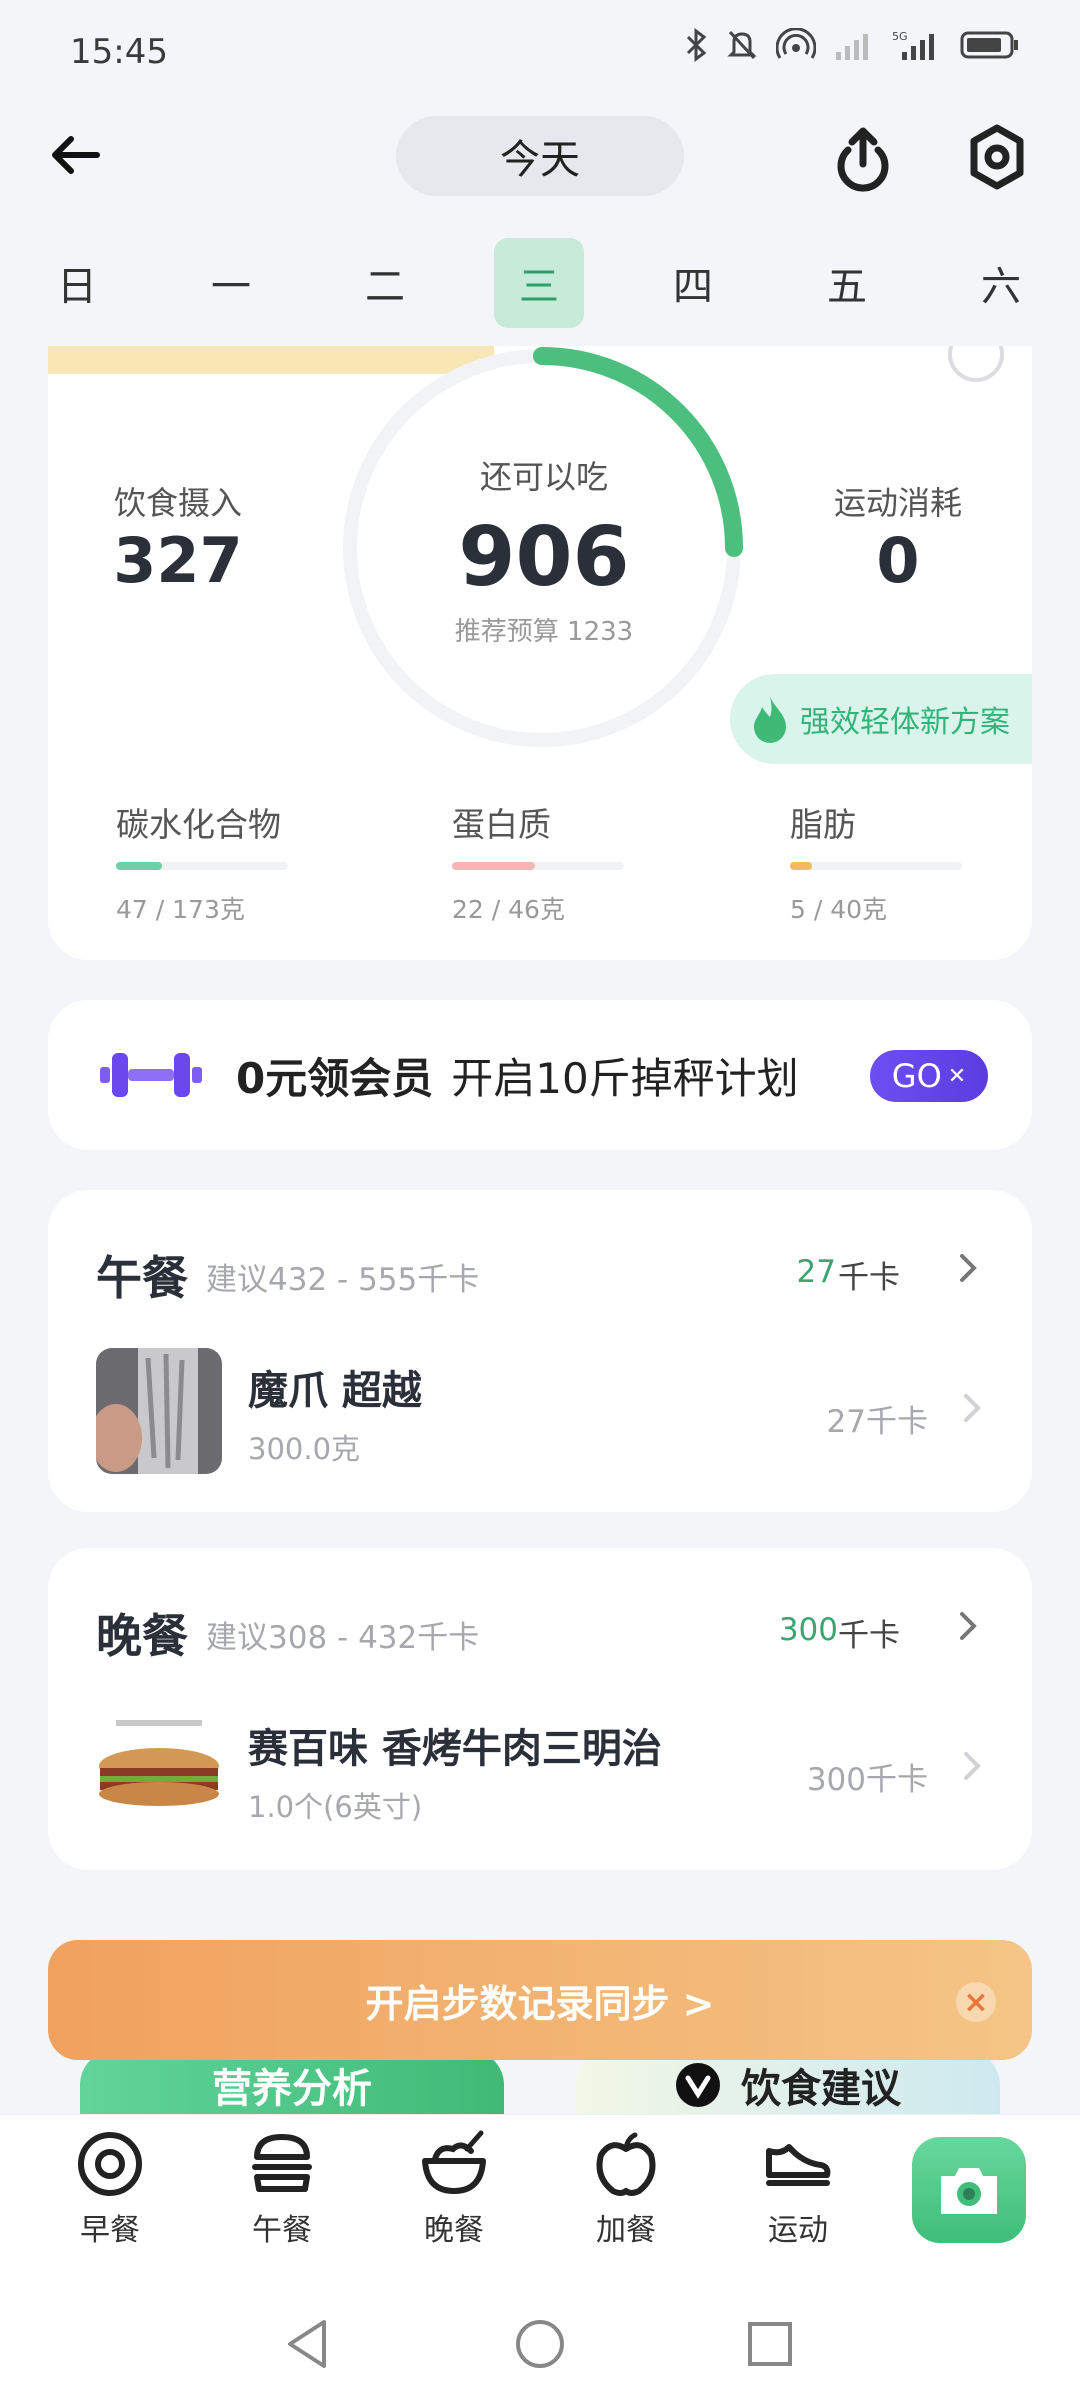 The image size is (1080, 2400). Describe the element at coordinates (544, 632) in the screenshot. I see `budget-label: 推荐预算 1233` at that location.